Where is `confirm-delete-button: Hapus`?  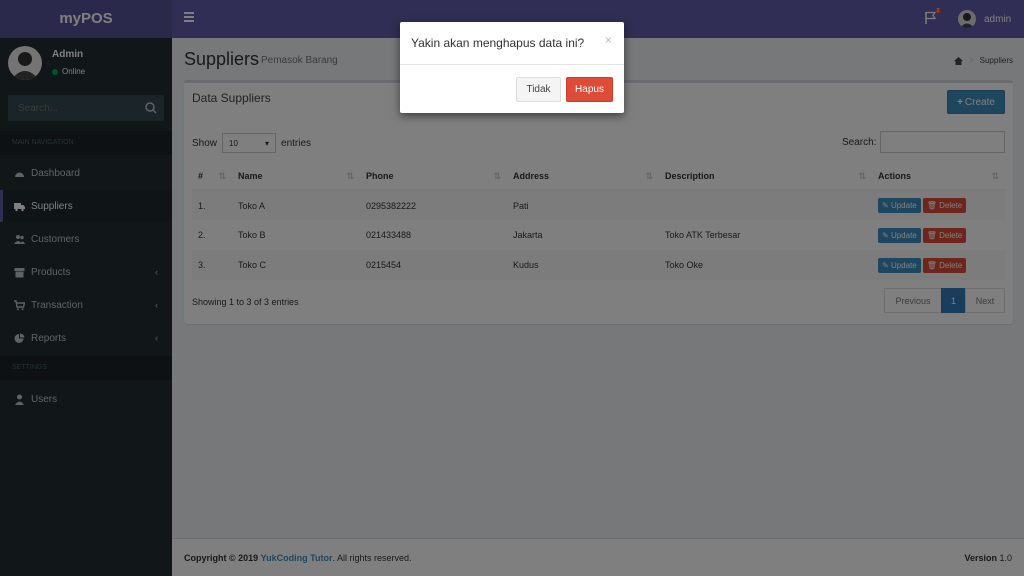
confirm-delete-button: Hapus is located at coordinates (589, 89).